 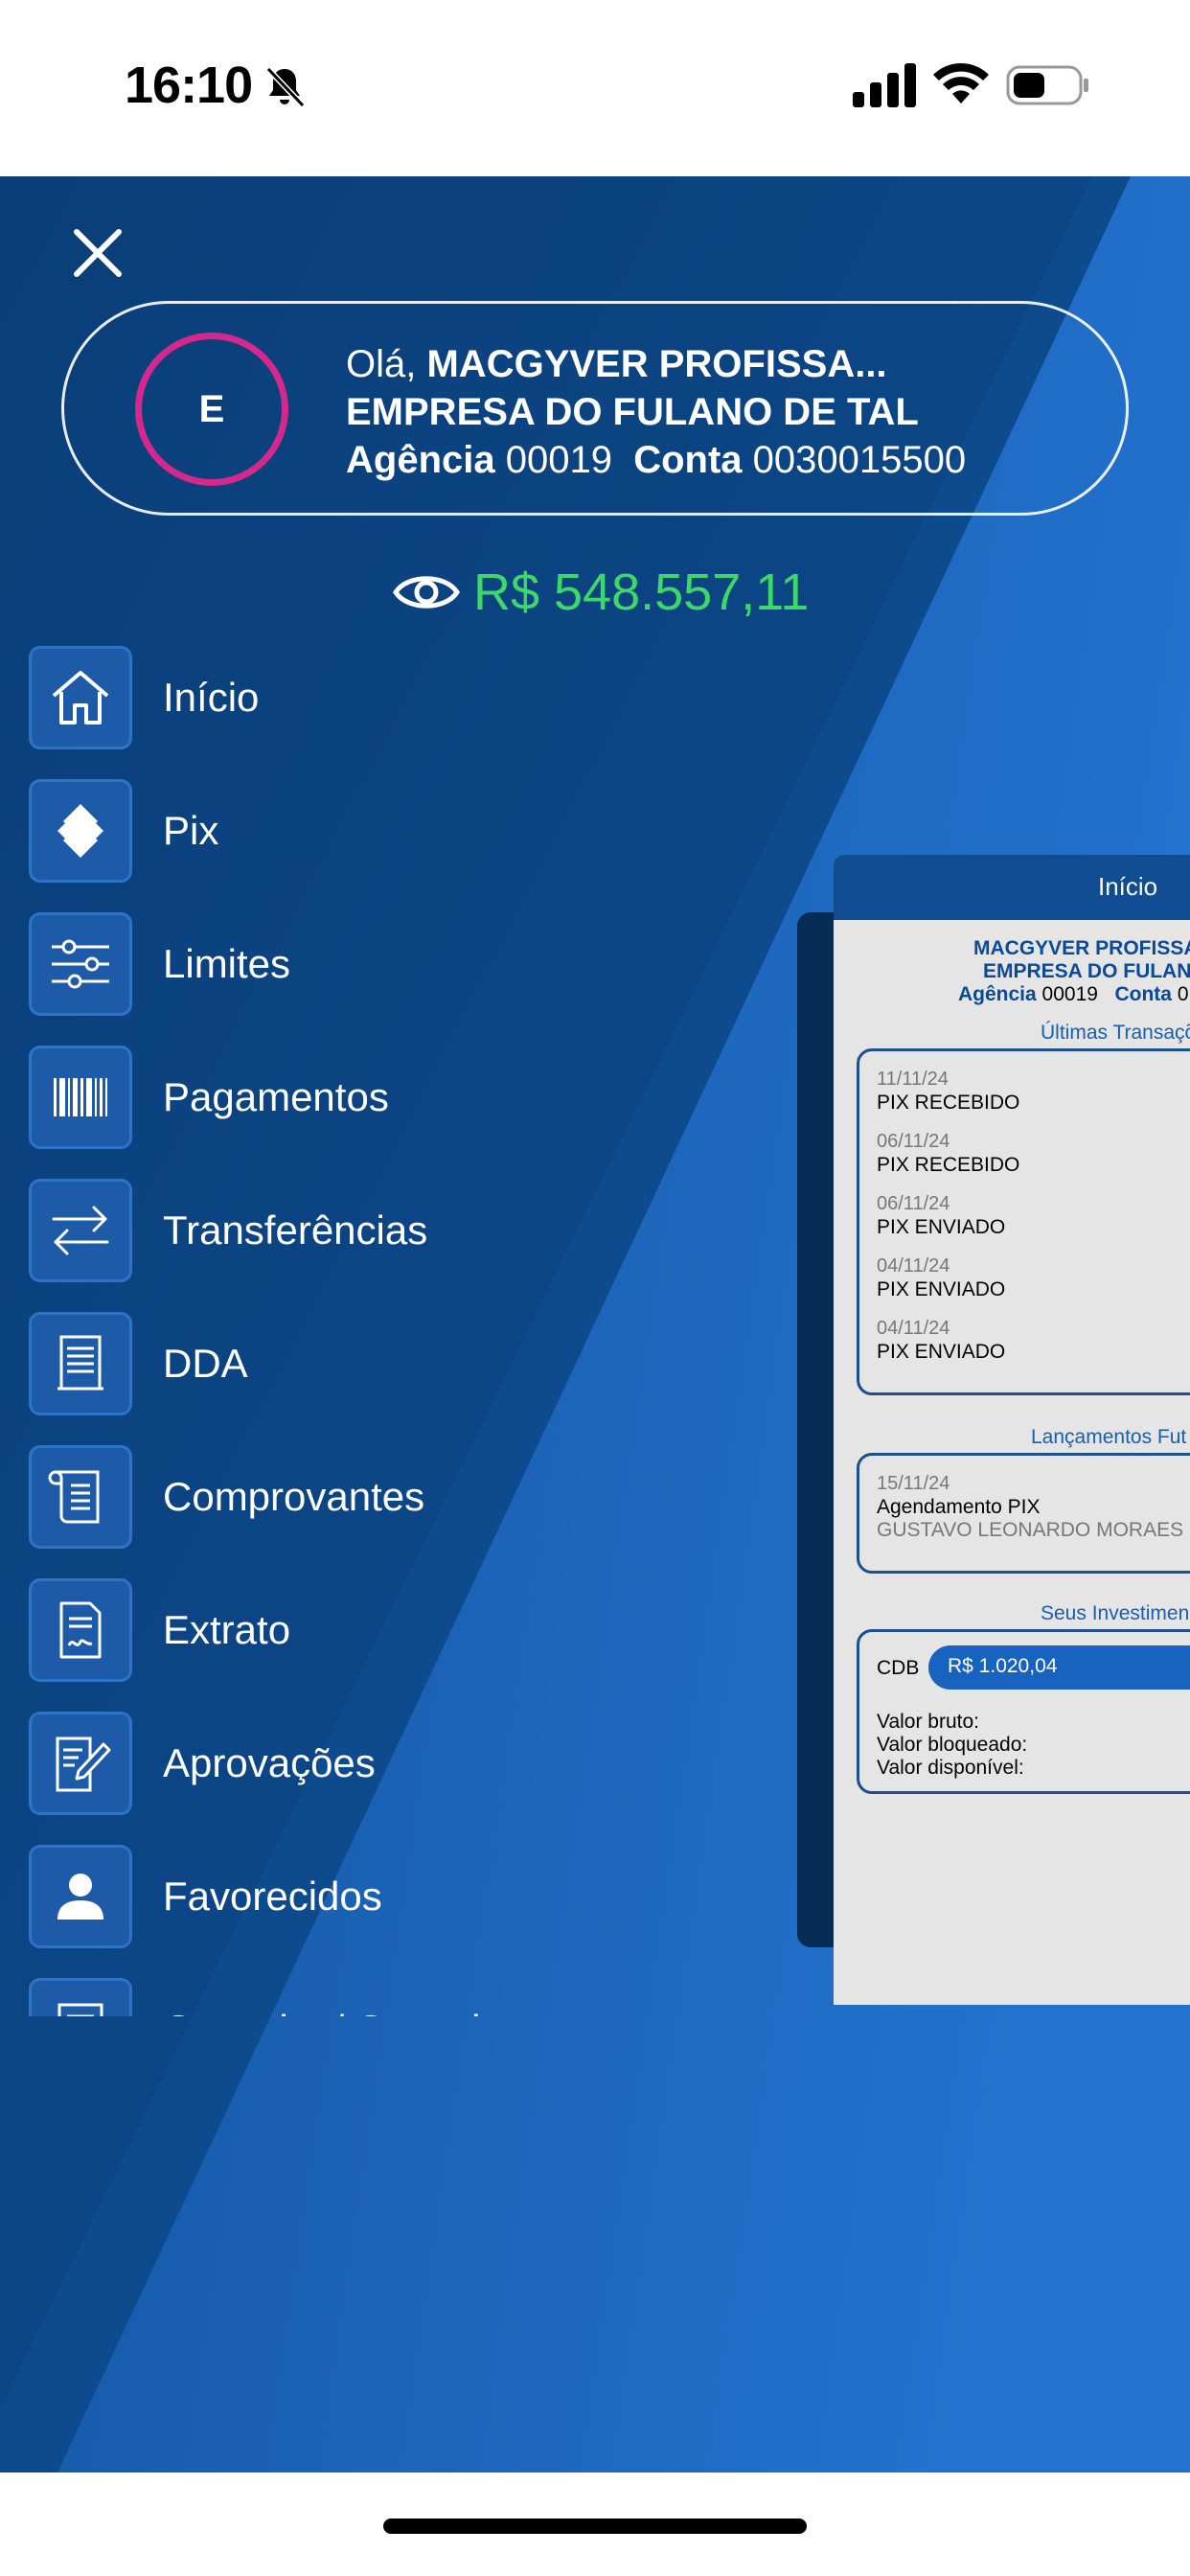 I want to click on preview-agencia-value: 00019, so click(x=1070, y=994).